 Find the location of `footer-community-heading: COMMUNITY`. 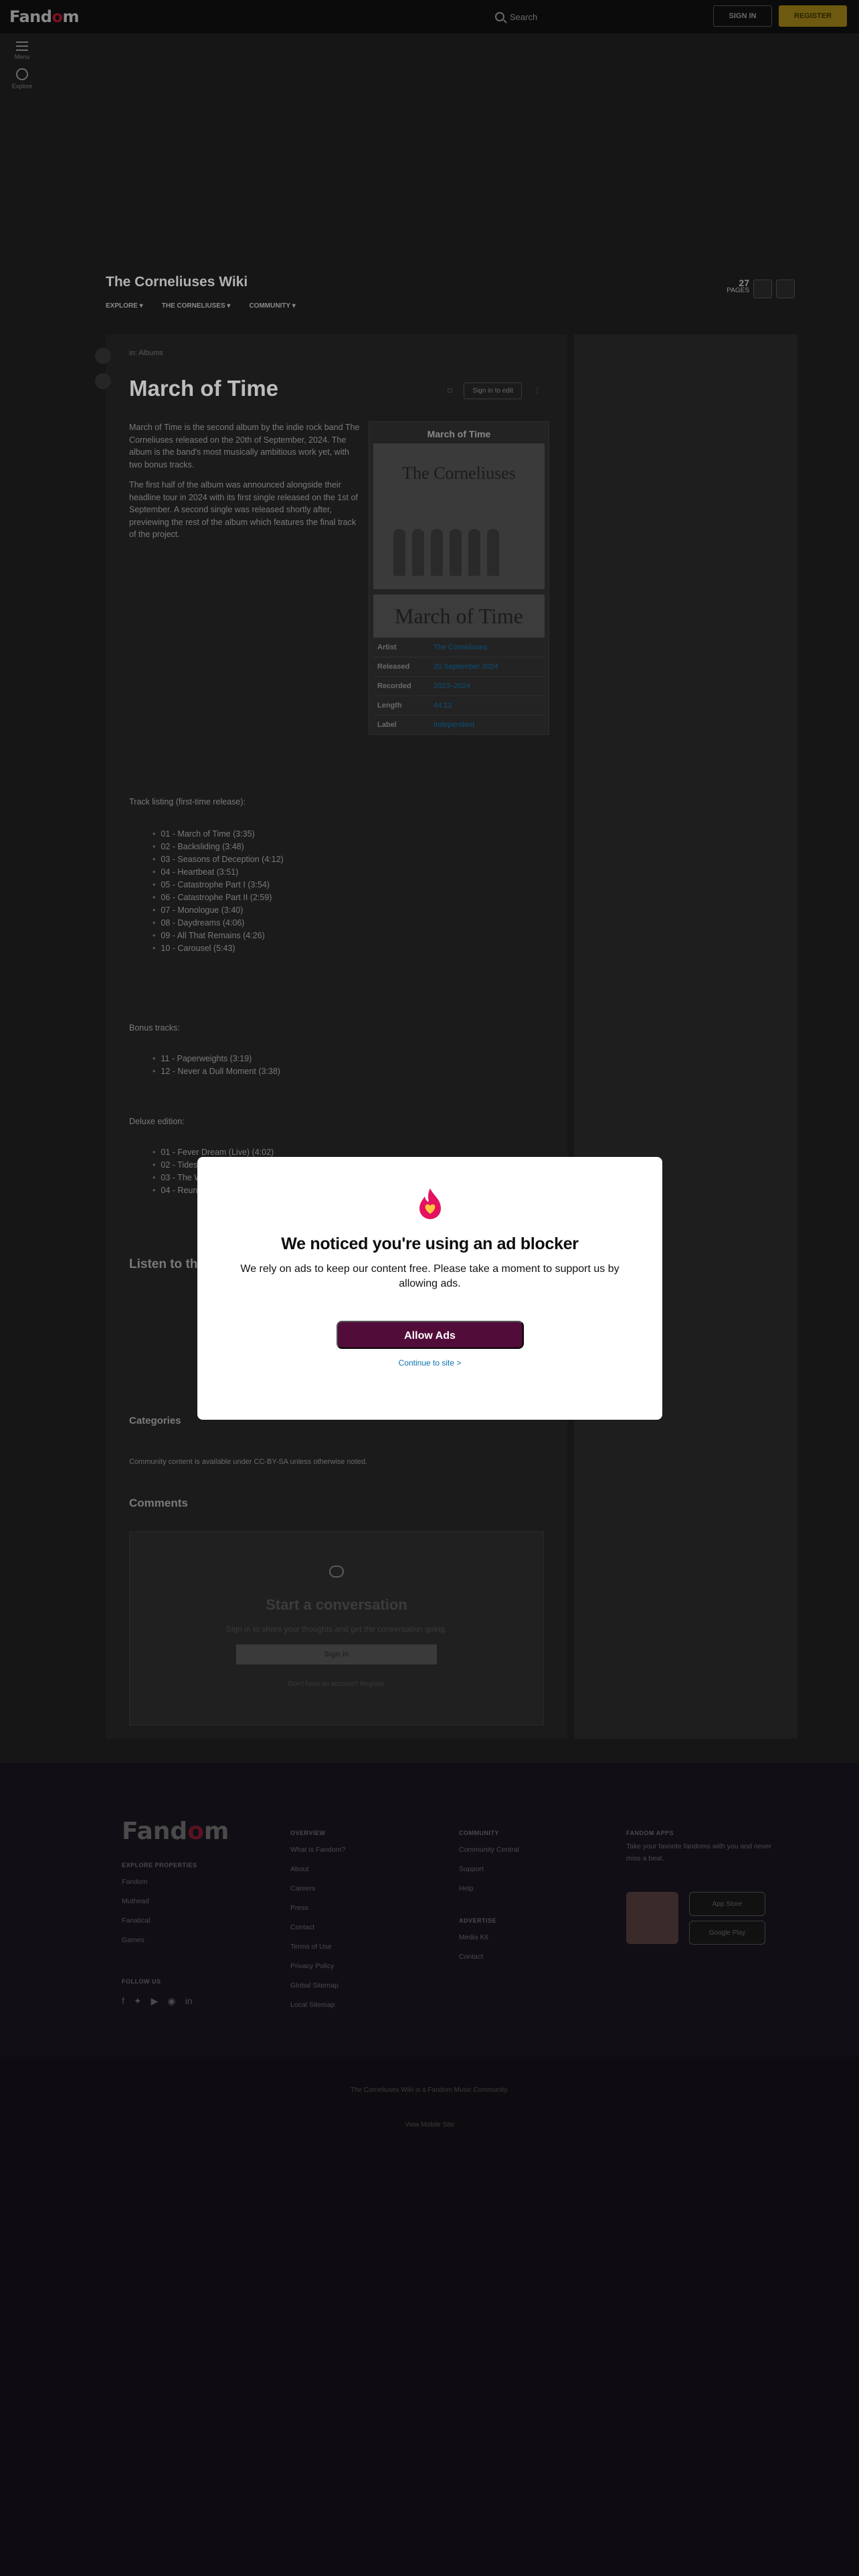

footer-community-heading: COMMUNITY is located at coordinates (479, 1833).